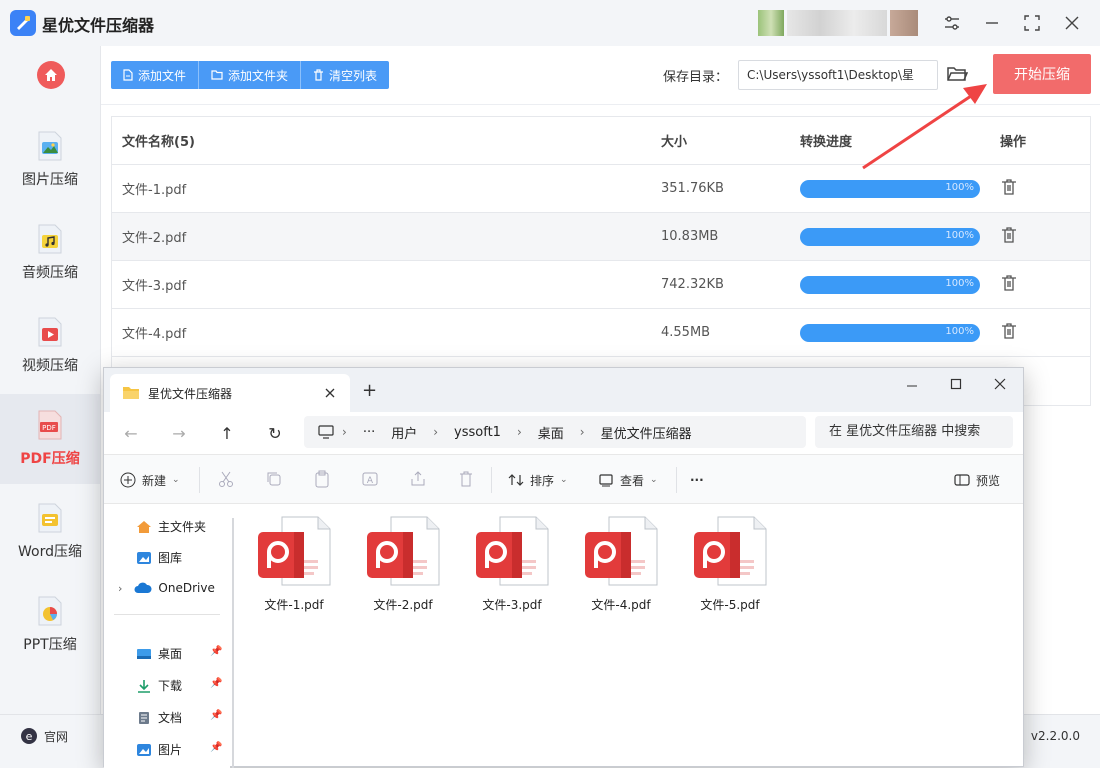  I want to click on header-action: 操作, so click(1013, 142).